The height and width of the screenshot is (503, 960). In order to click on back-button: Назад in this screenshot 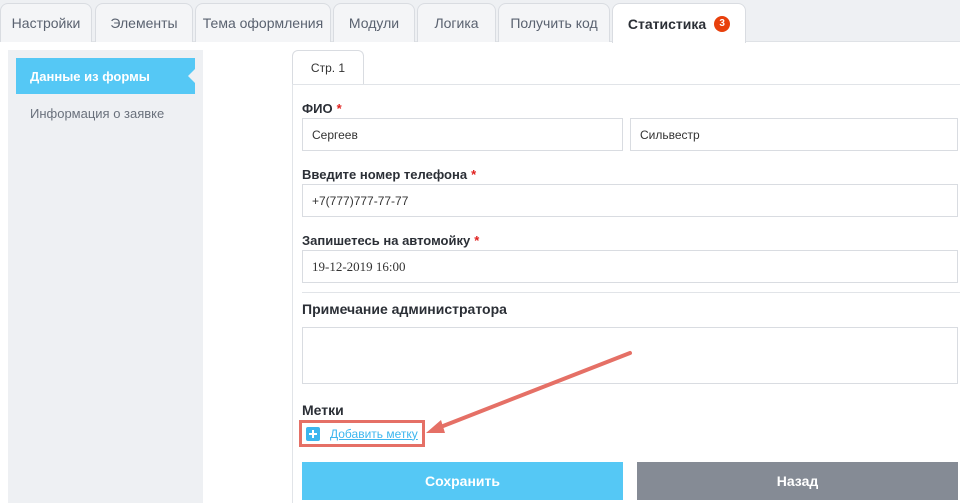, I will do `click(797, 481)`.